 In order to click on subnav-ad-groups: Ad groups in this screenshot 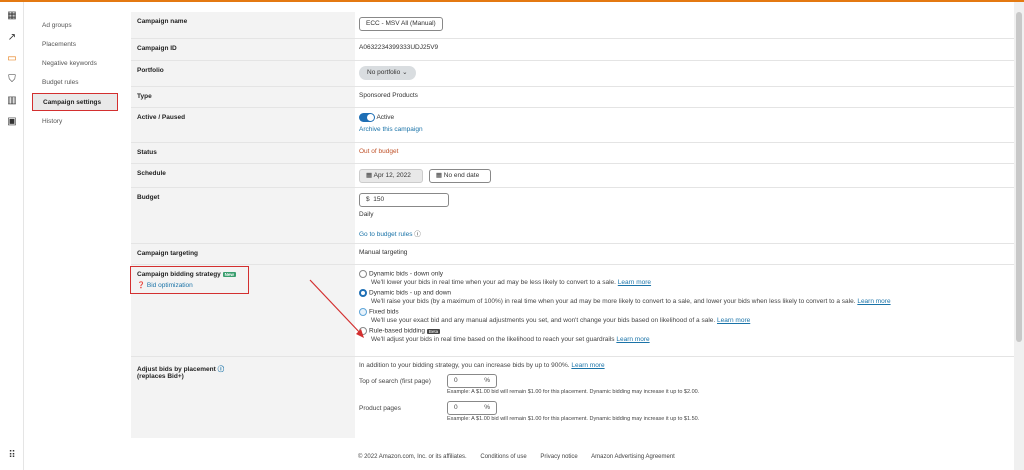, I will do `click(75, 26)`.